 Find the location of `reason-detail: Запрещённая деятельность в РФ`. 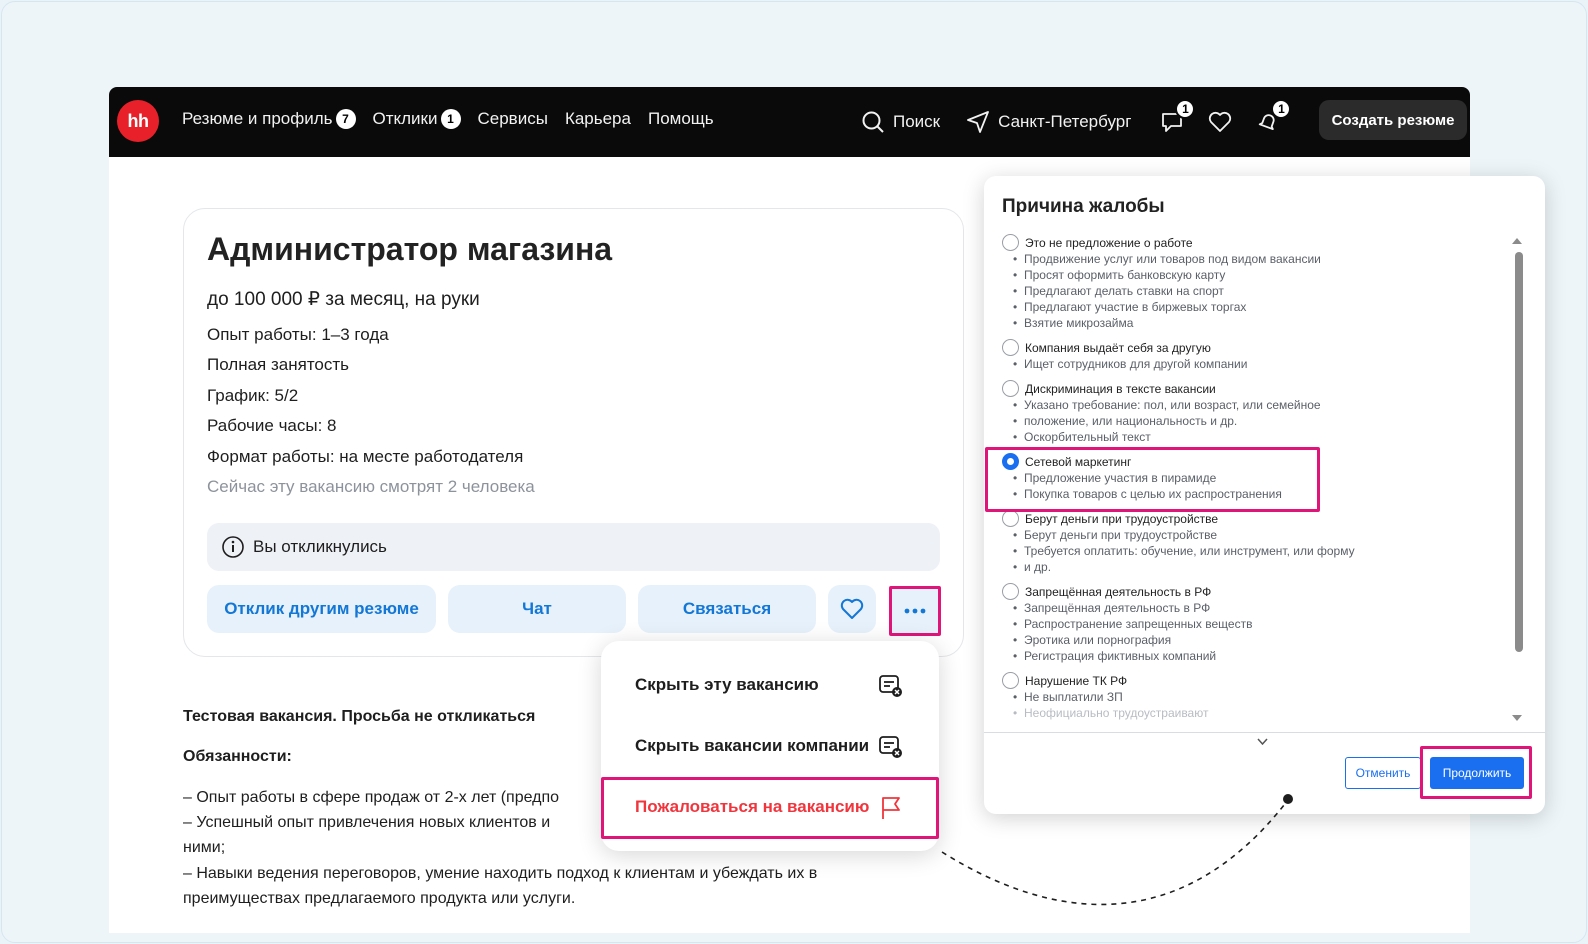

reason-detail: Запрещённая деятельность в РФ is located at coordinates (1111, 608).